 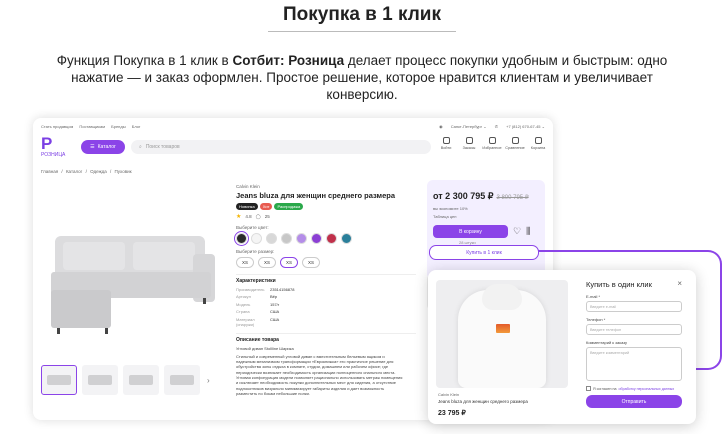 What do you see at coordinates (469, 143) in the screenshot?
I see `header-orders: Заказы` at bounding box center [469, 143].